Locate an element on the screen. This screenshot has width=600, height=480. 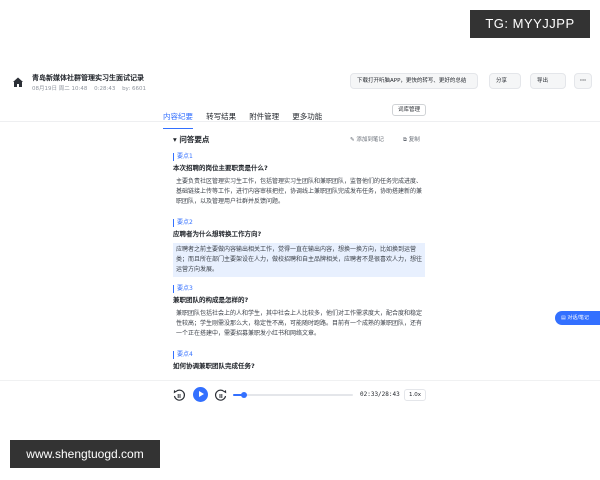
copy-icon: ⧉ is located at coordinates (405, 140).